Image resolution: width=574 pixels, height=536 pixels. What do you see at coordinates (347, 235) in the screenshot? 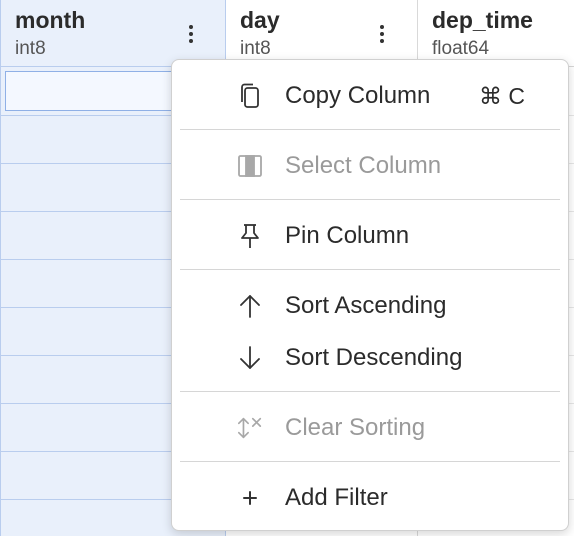
I see `menu-item-label: Pin Column` at bounding box center [347, 235].